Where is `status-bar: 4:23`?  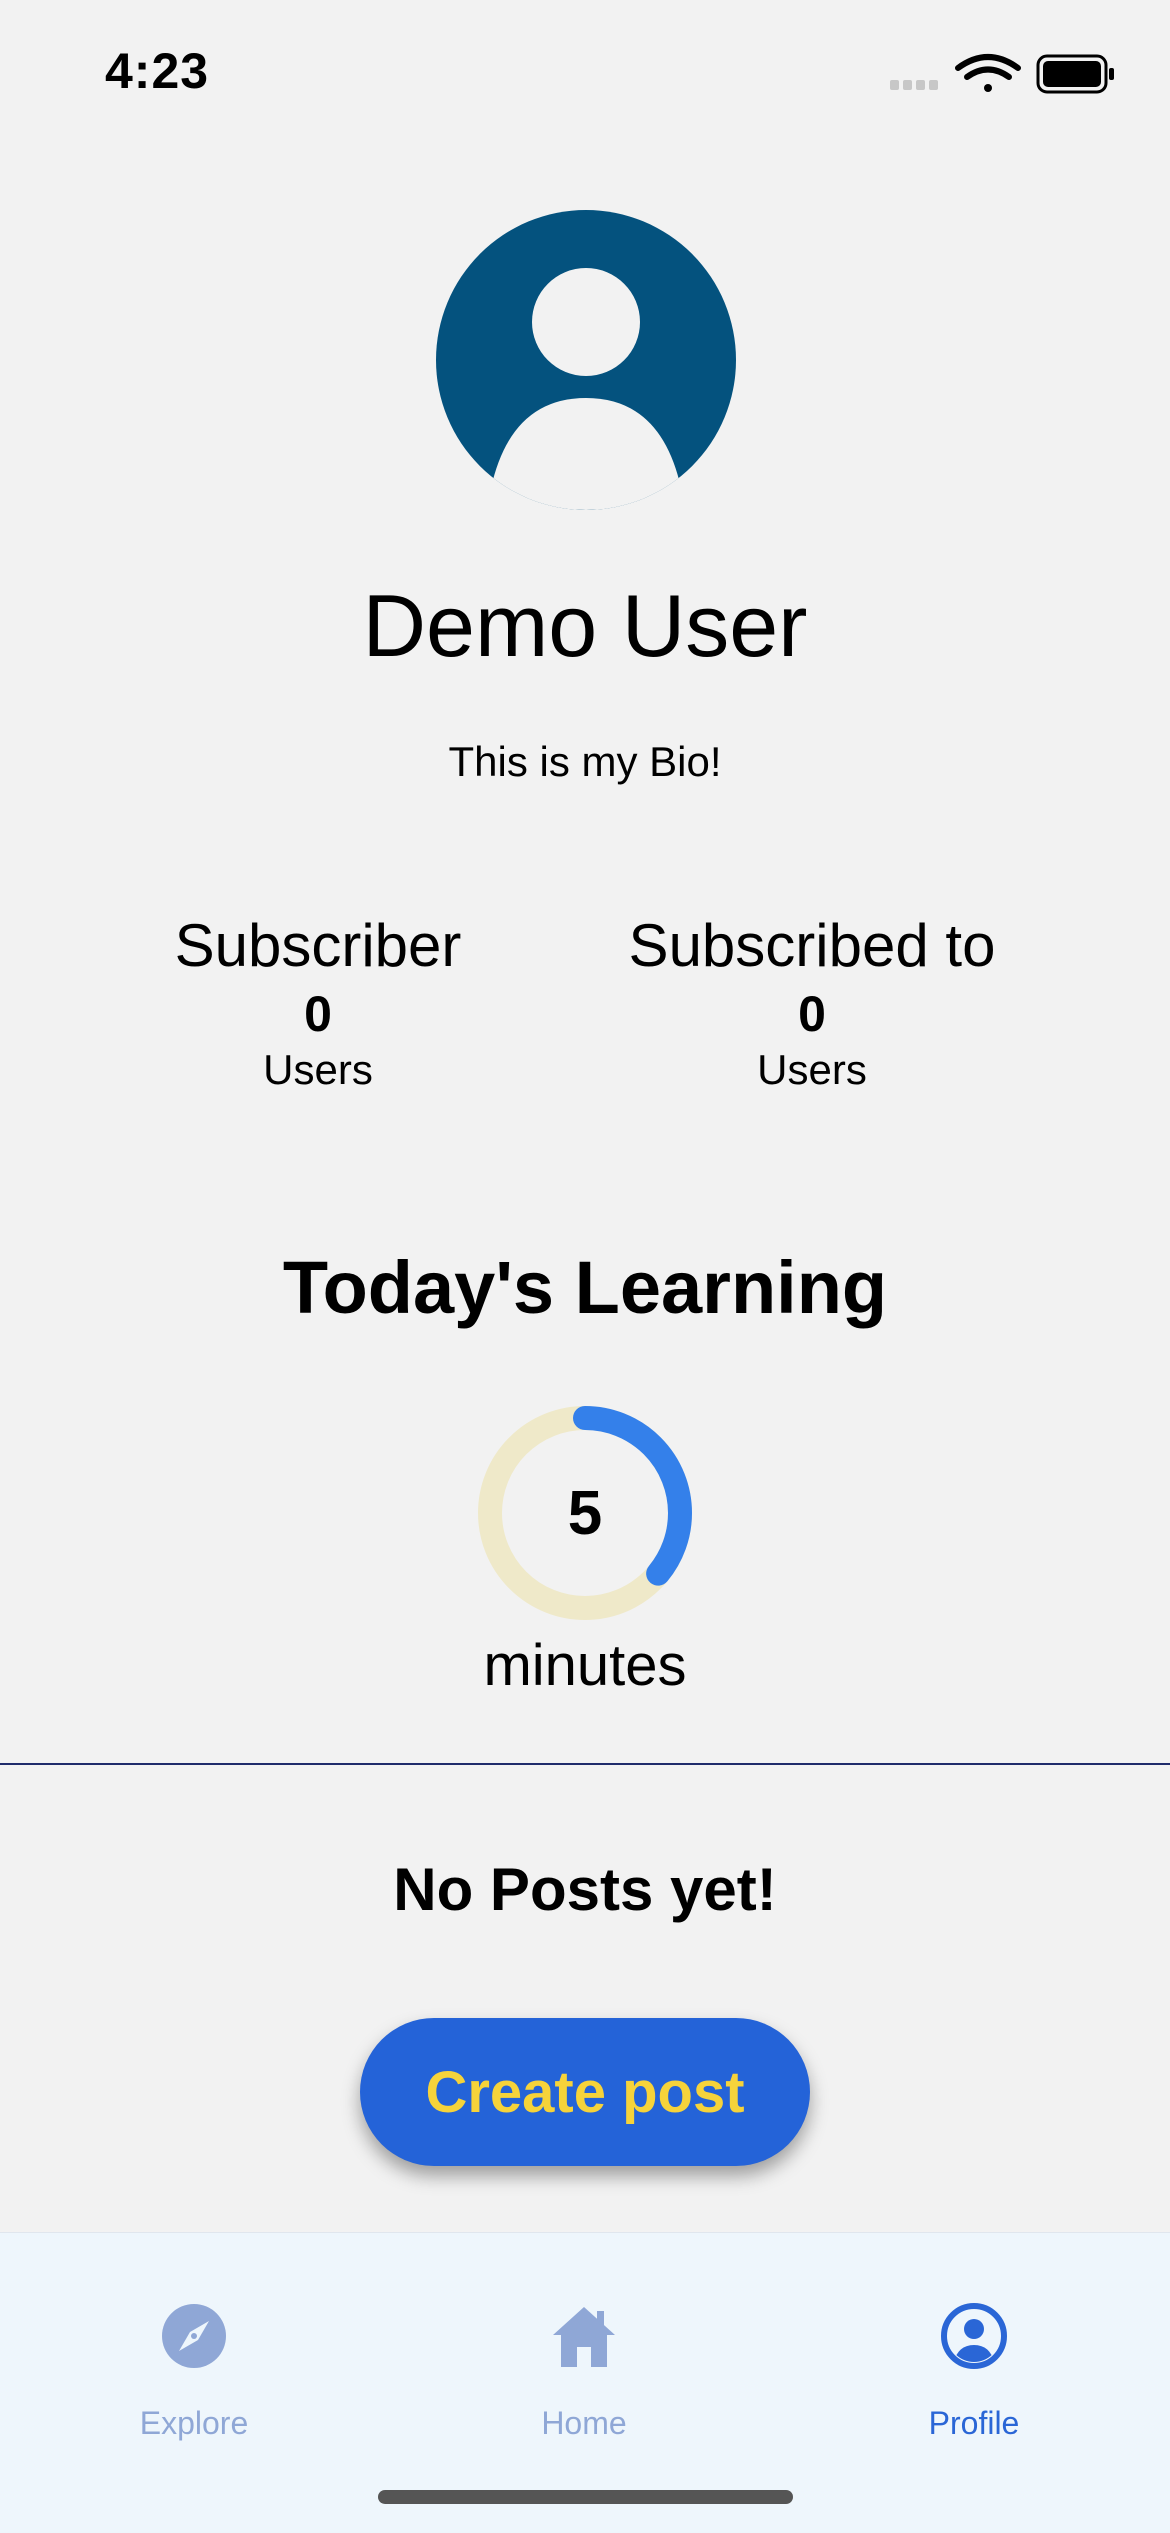
status-bar: 4:23 is located at coordinates (585, 70).